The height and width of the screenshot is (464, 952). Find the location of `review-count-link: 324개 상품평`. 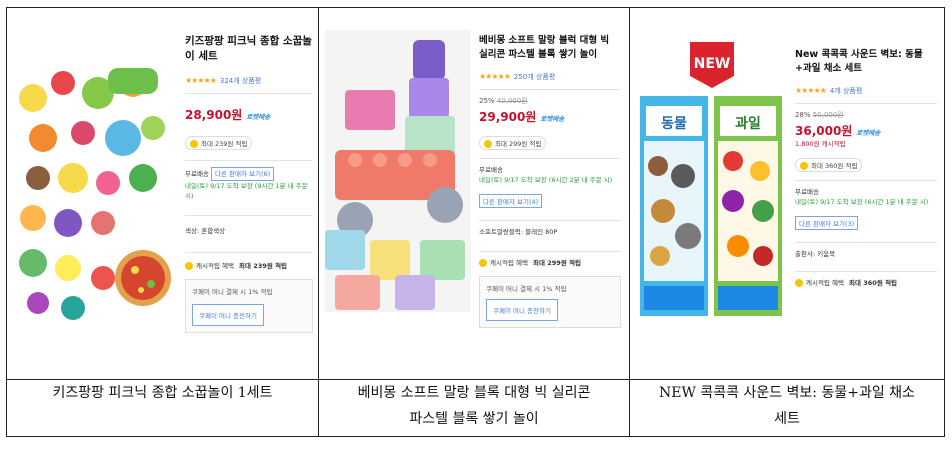

review-count-link: 324개 상품평 is located at coordinates (240, 81).